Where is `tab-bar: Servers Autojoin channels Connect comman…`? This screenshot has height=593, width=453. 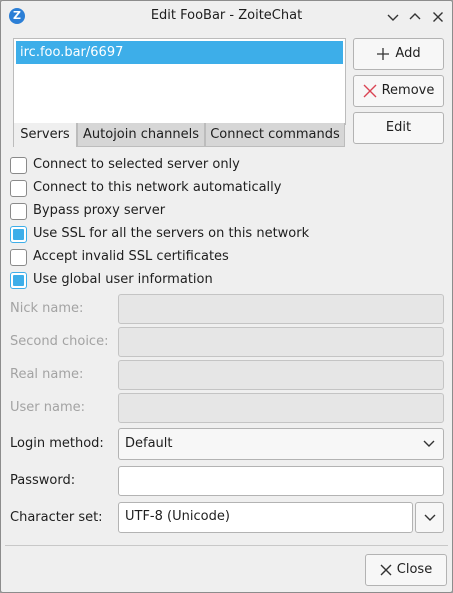 tab-bar: Servers Autojoin channels Connect comman… is located at coordinates (179, 135).